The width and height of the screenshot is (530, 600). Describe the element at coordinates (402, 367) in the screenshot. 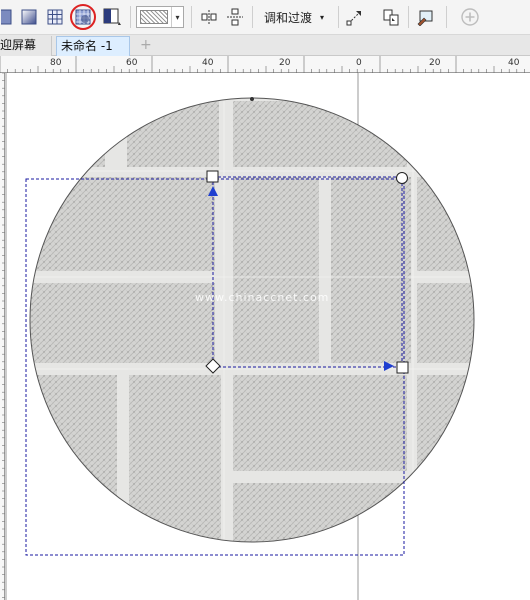

I see `scale-handle` at that location.